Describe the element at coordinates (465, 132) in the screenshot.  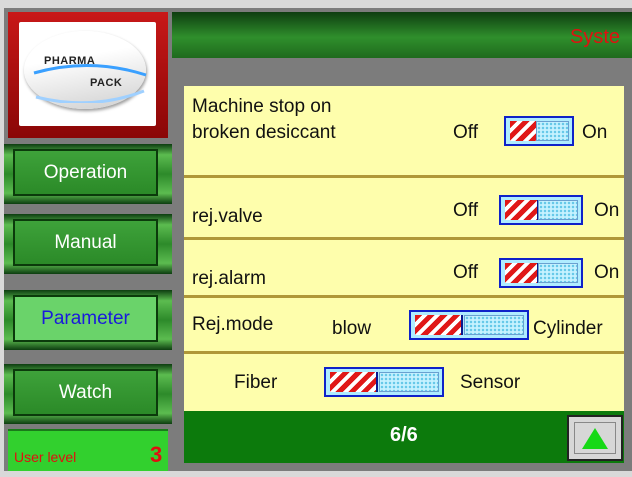
I see `desiccant-stop-off-label: Off` at that location.